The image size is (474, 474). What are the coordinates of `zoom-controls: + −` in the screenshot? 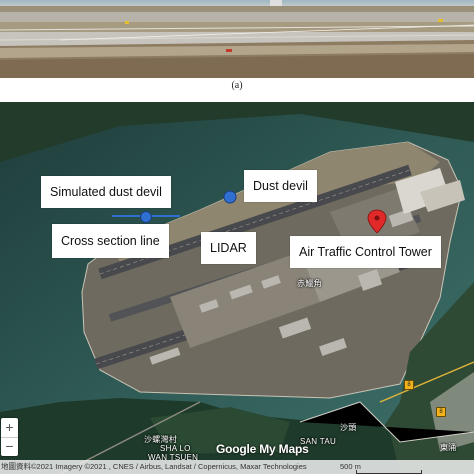 It's located at (9, 437).